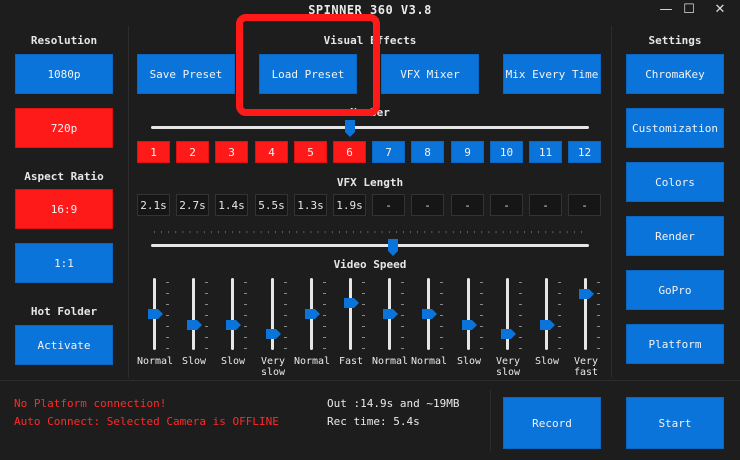 This screenshot has width=740, height=460. I want to click on vfx-mixer-button: VFX Mixer, so click(430, 74).